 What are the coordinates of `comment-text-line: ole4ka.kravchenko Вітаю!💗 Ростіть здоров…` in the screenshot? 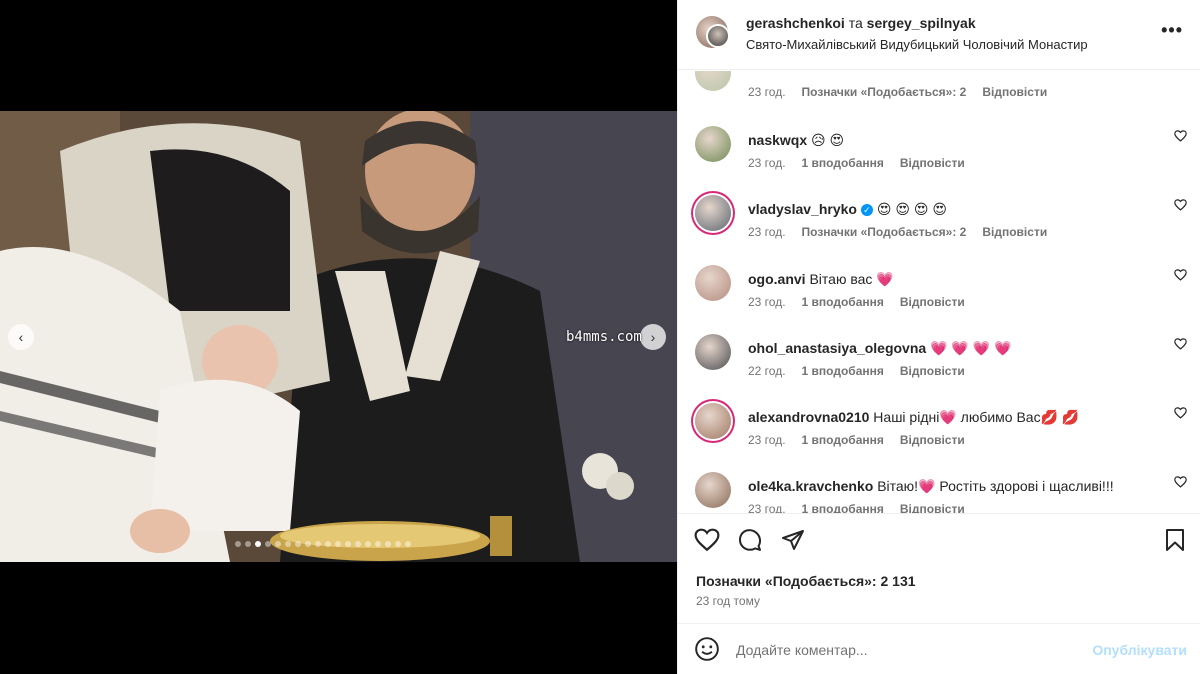 It's located at (931, 486).